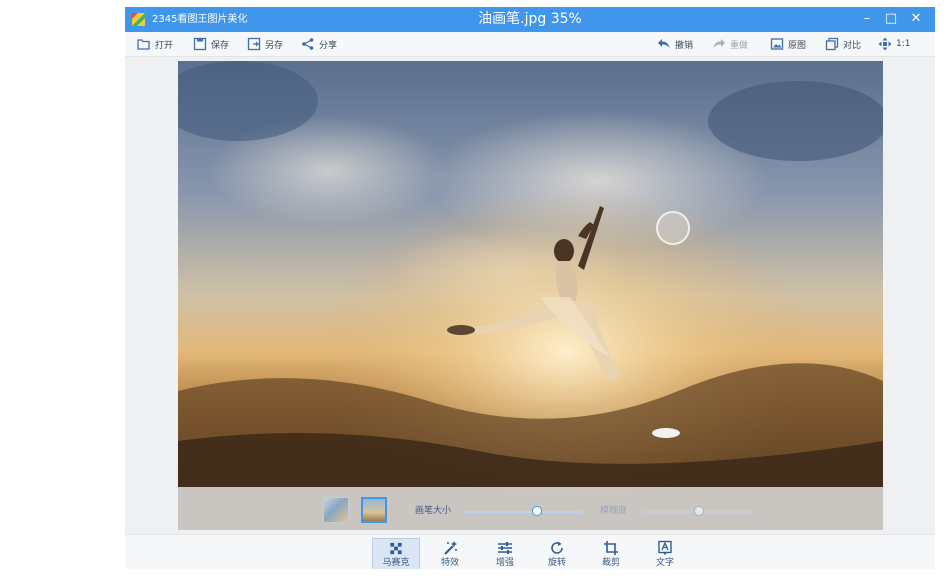 The width and height of the screenshot is (951, 582). I want to click on redo-button: 重做, so click(730, 44).